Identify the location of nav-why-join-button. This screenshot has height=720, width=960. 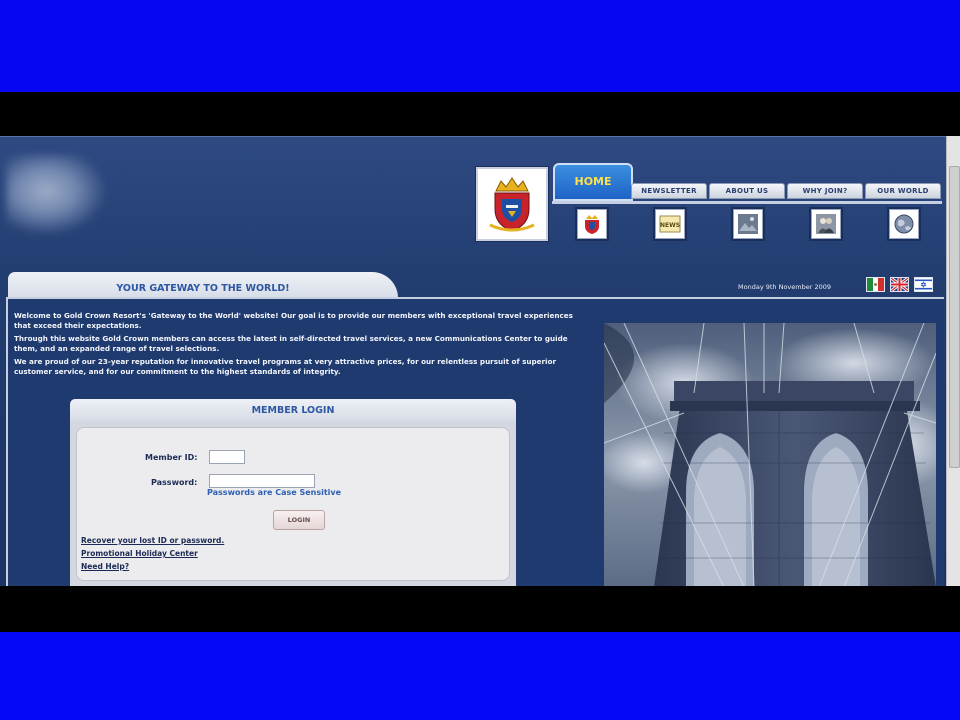
(826, 224).